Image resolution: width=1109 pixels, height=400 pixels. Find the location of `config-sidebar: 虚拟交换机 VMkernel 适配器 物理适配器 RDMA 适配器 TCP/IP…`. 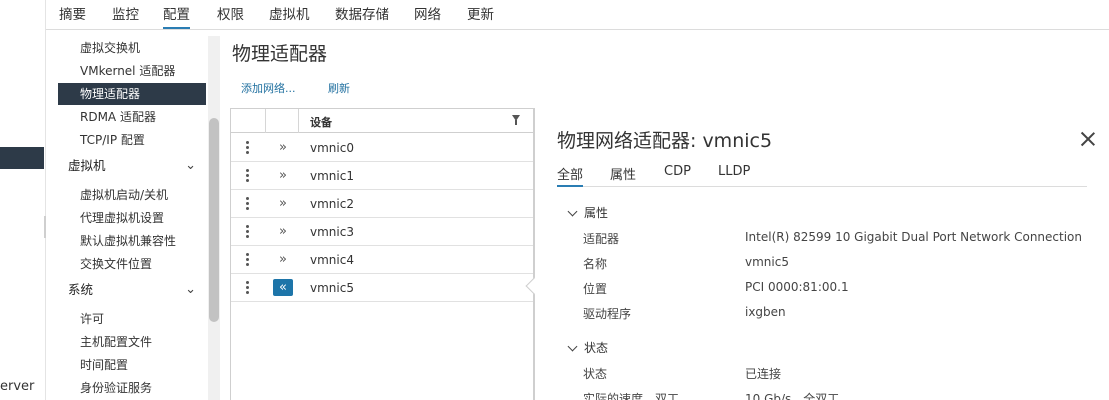

config-sidebar: 虚拟交换机 VMkernel 适配器 物理适配器 RDMA 适配器 TCP/IP… is located at coordinates (133, 215).